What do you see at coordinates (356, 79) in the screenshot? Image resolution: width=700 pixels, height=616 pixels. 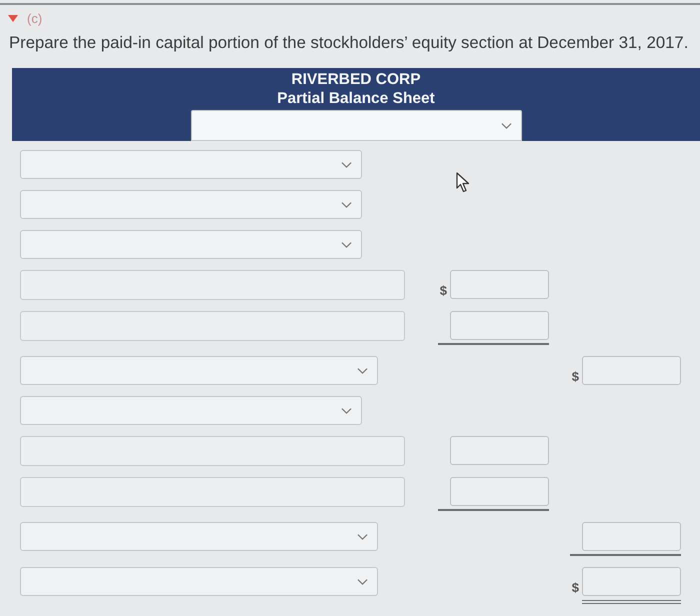 I see `company-name: RIVERBED CORP` at bounding box center [356, 79].